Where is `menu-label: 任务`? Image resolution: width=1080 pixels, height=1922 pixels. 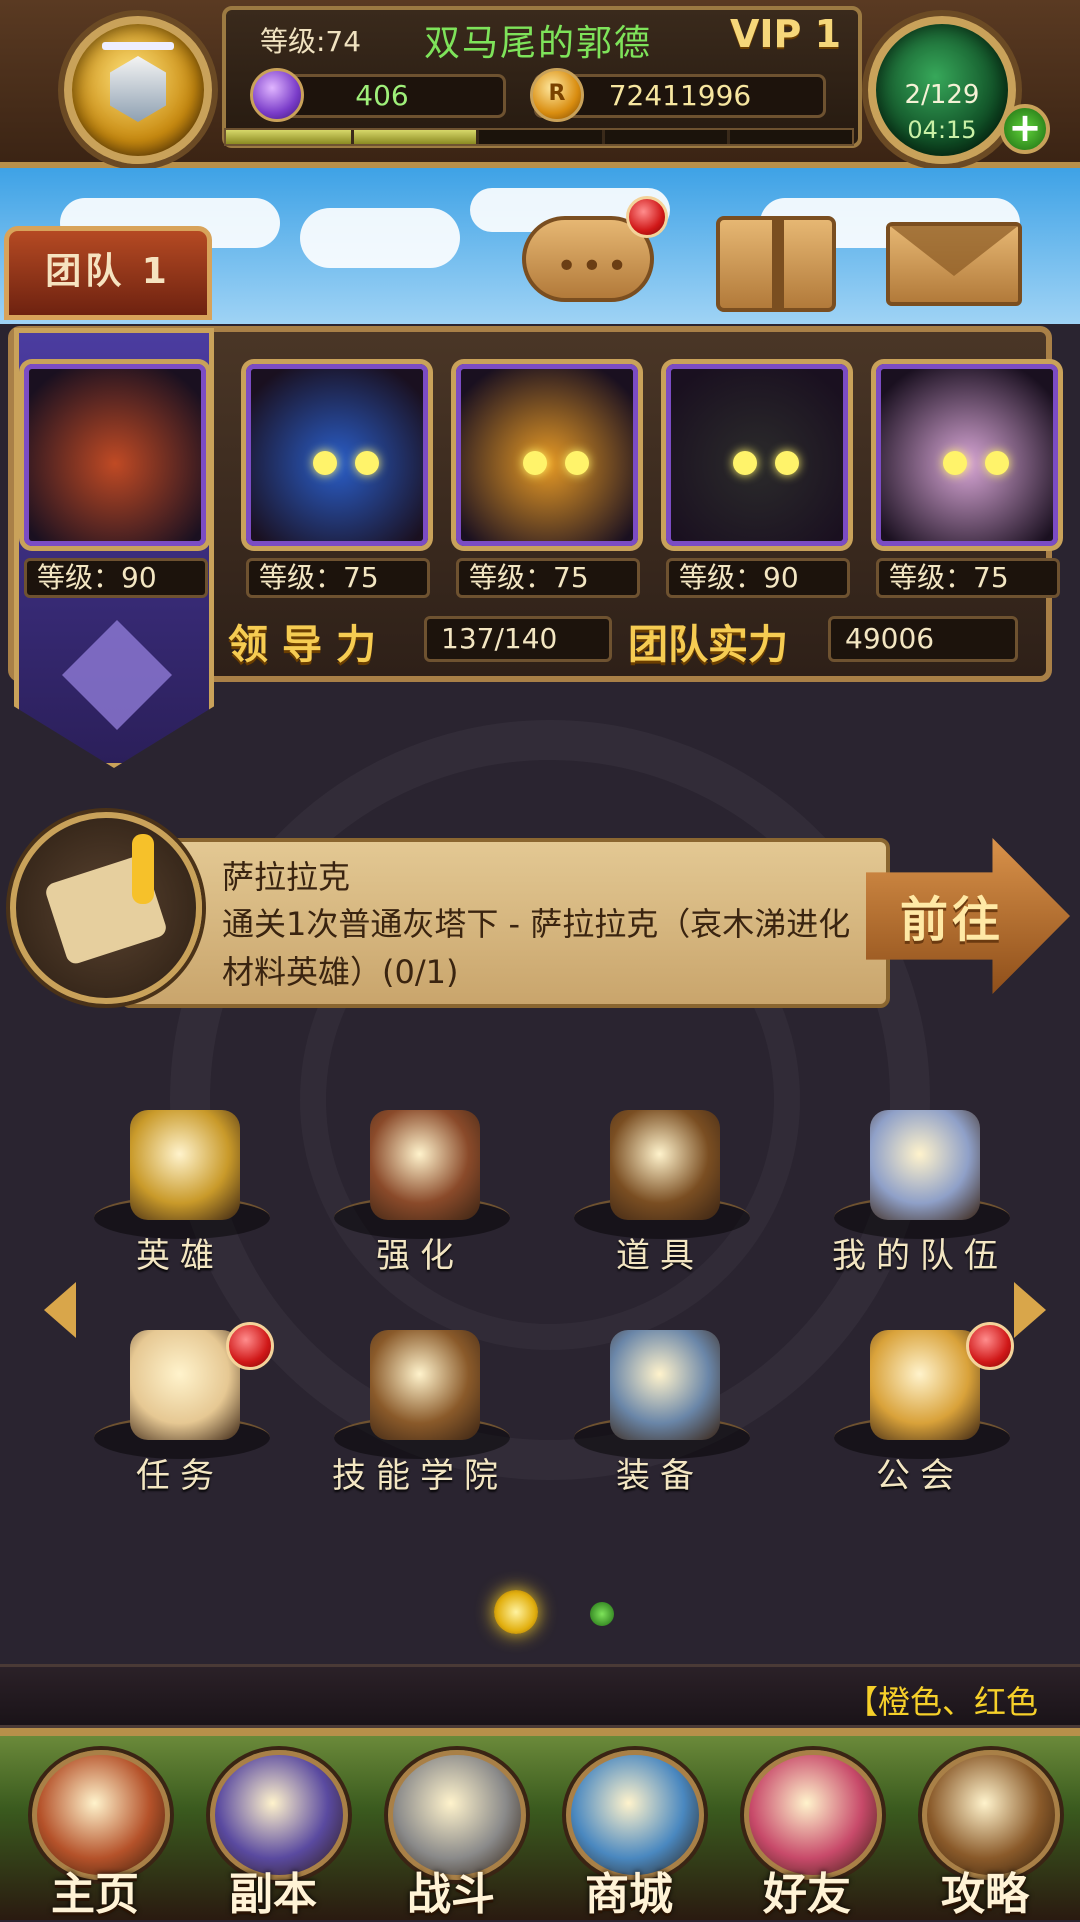 menu-label: 任务 is located at coordinates (180, 1476).